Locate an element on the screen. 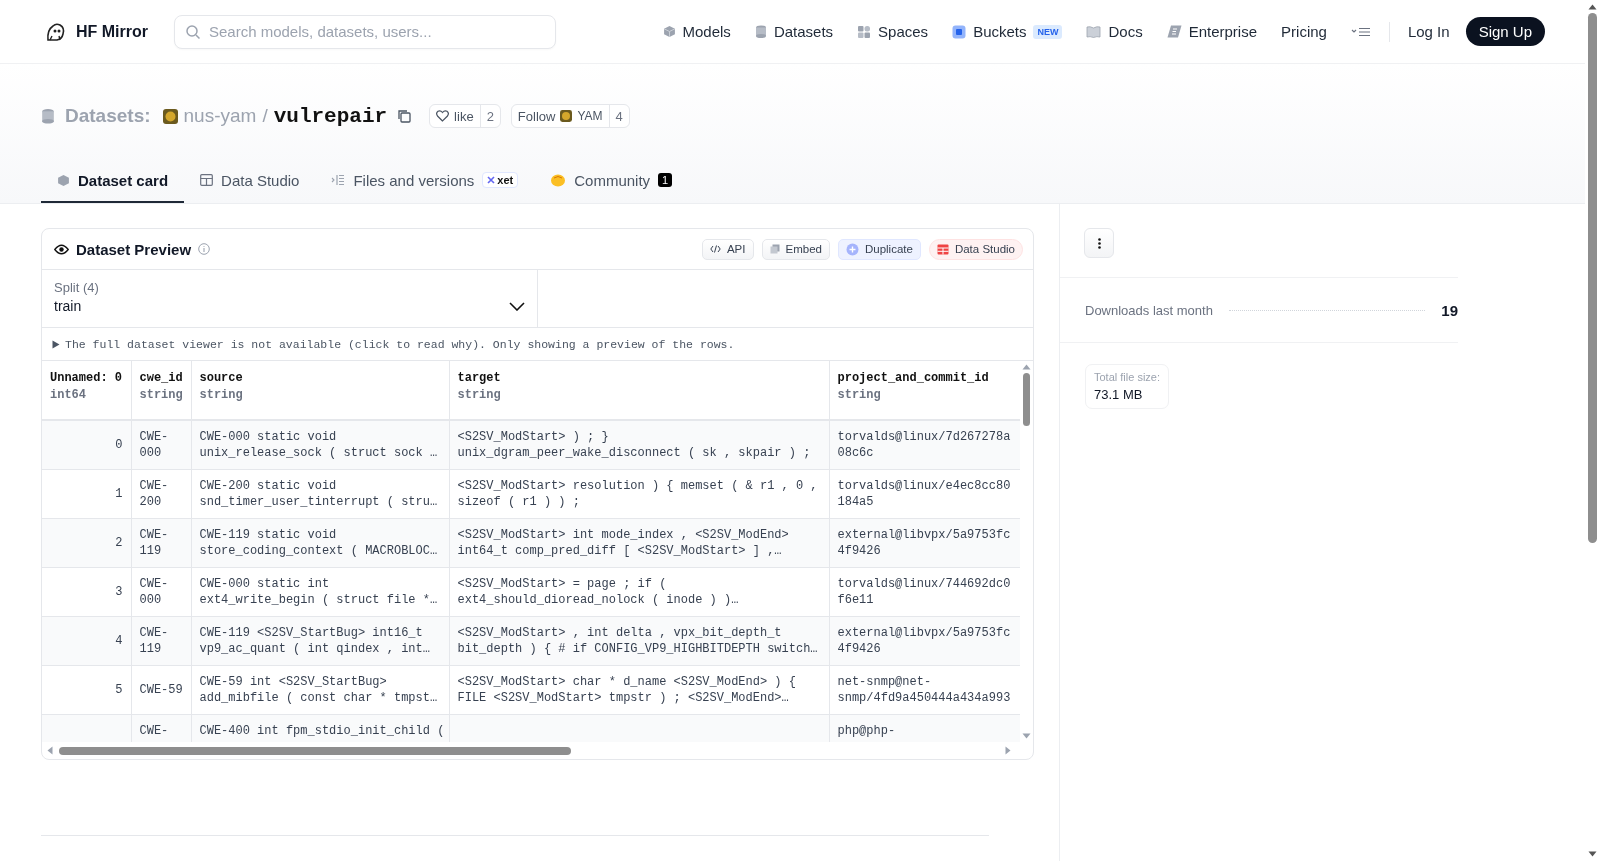 The image size is (1600, 861). table-cell: 0 is located at coordinates (119, 445).